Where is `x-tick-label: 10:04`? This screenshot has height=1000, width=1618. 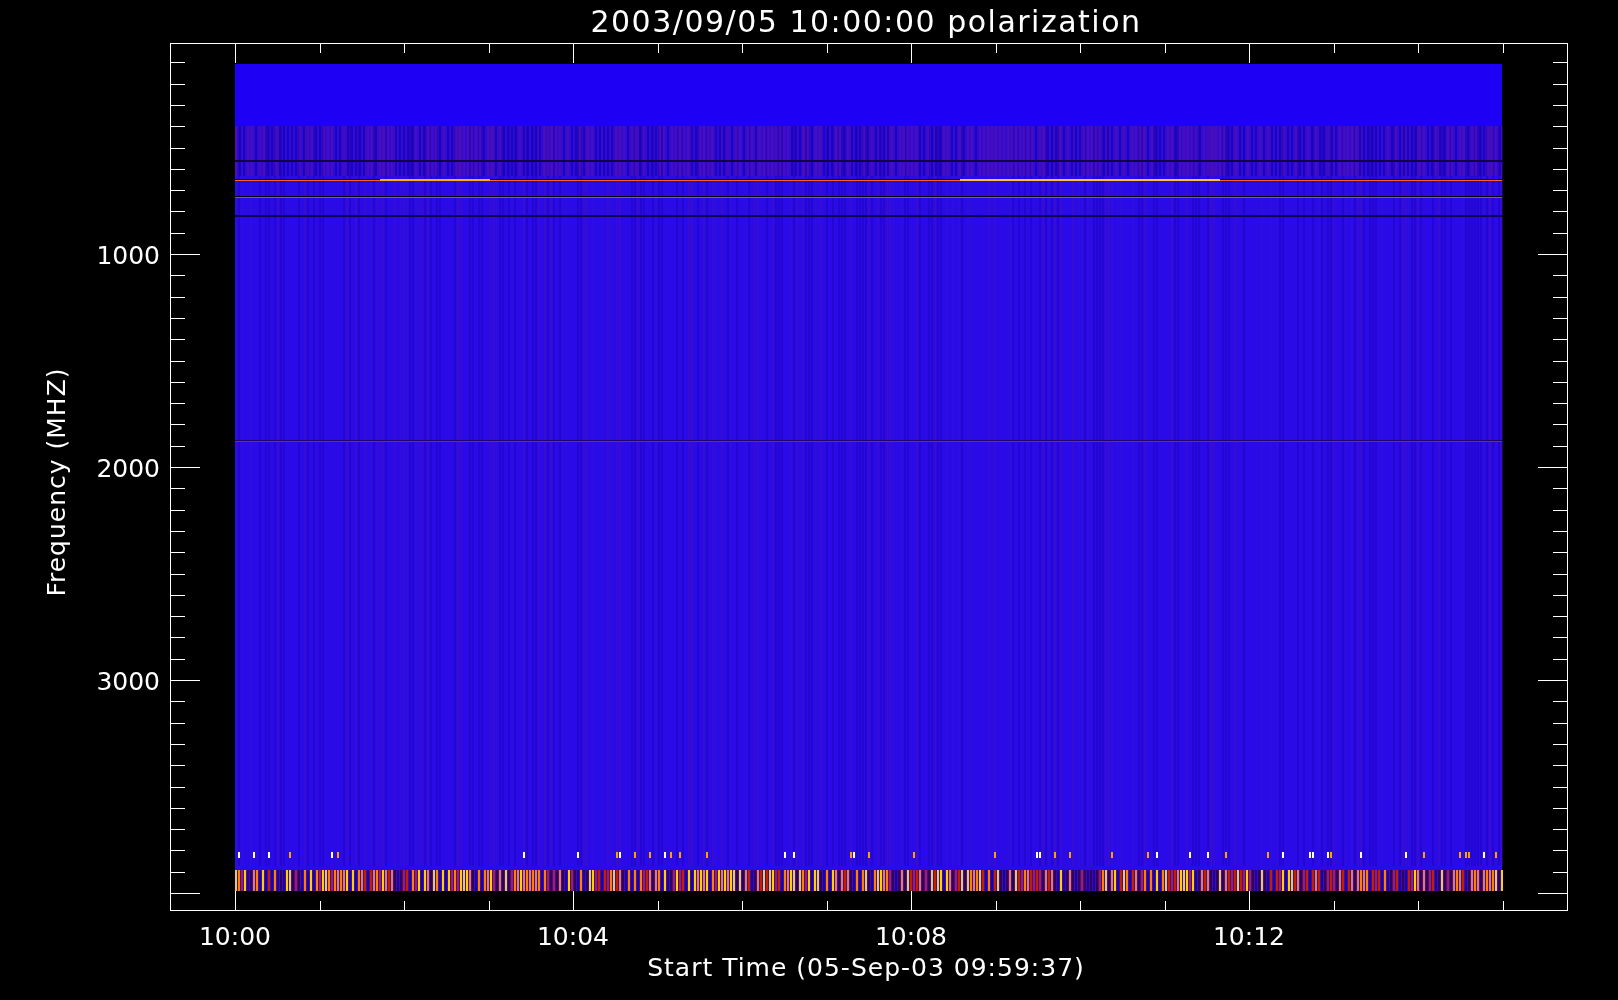 x-tick-label: 10:04 is located at coordinates (573, 936).